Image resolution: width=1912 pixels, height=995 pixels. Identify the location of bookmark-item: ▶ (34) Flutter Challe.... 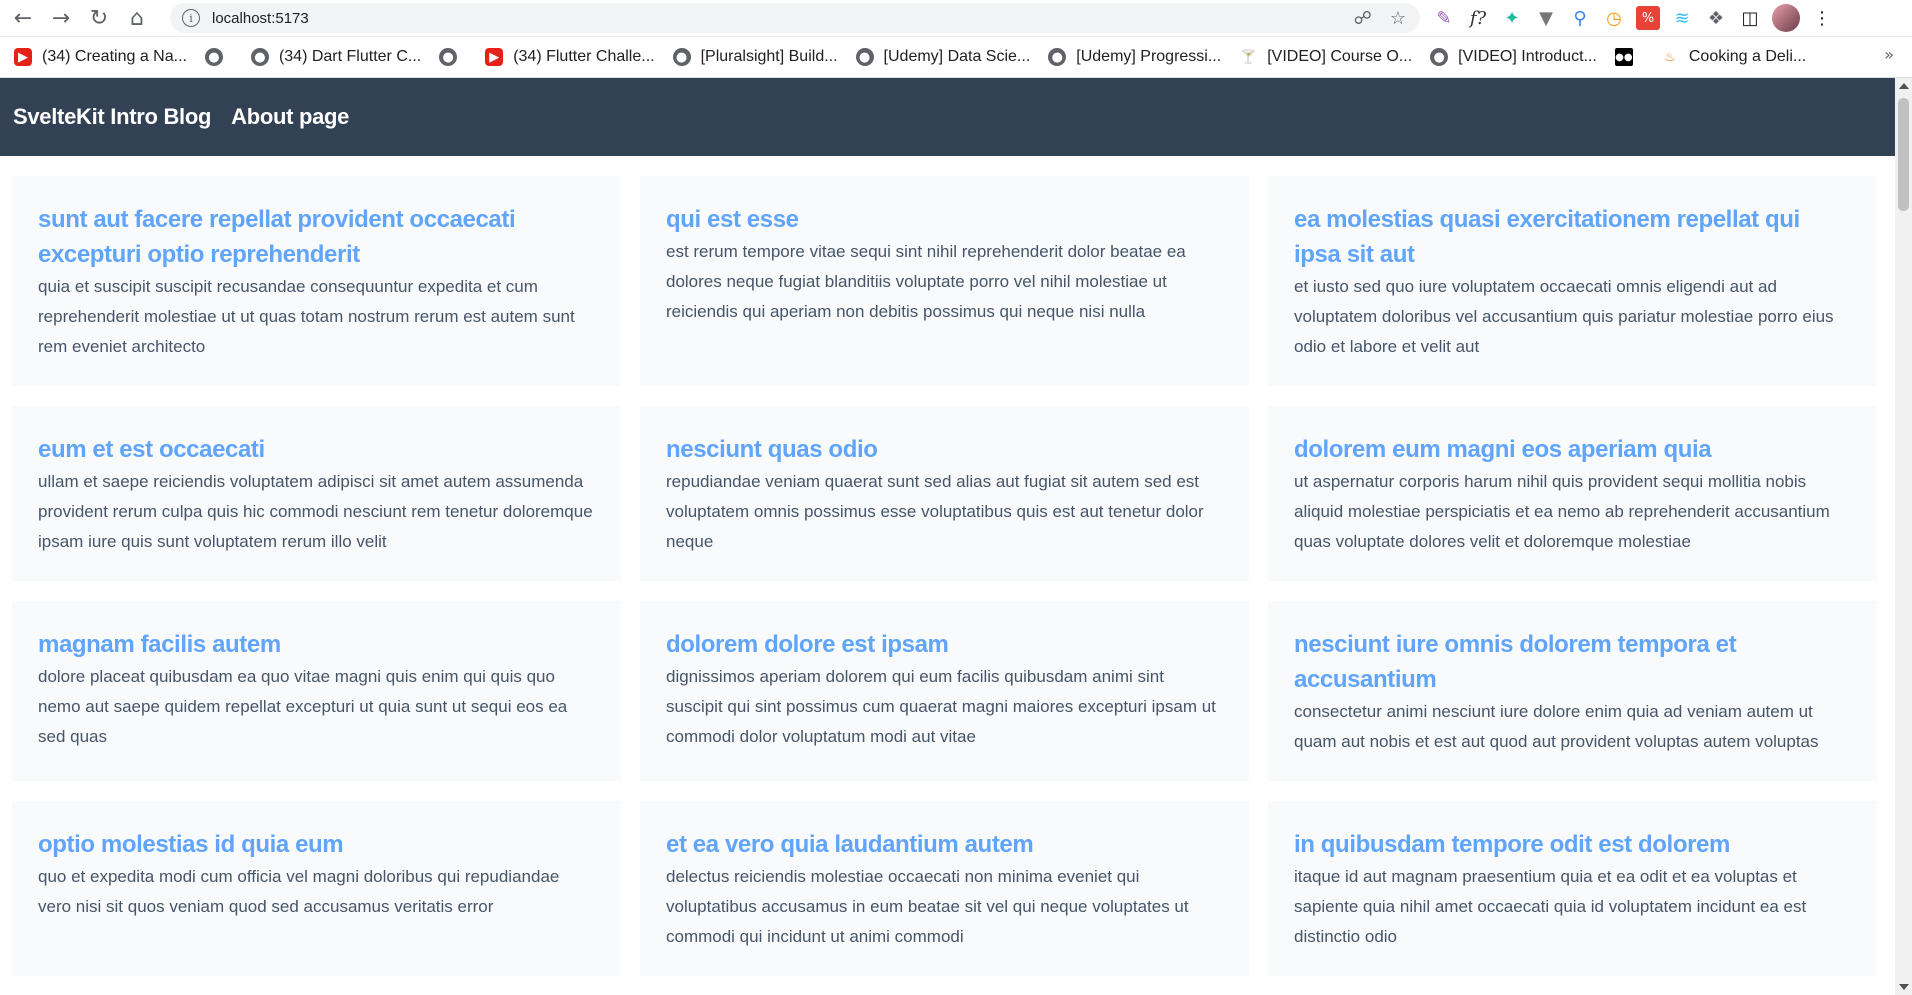
(569, 57).